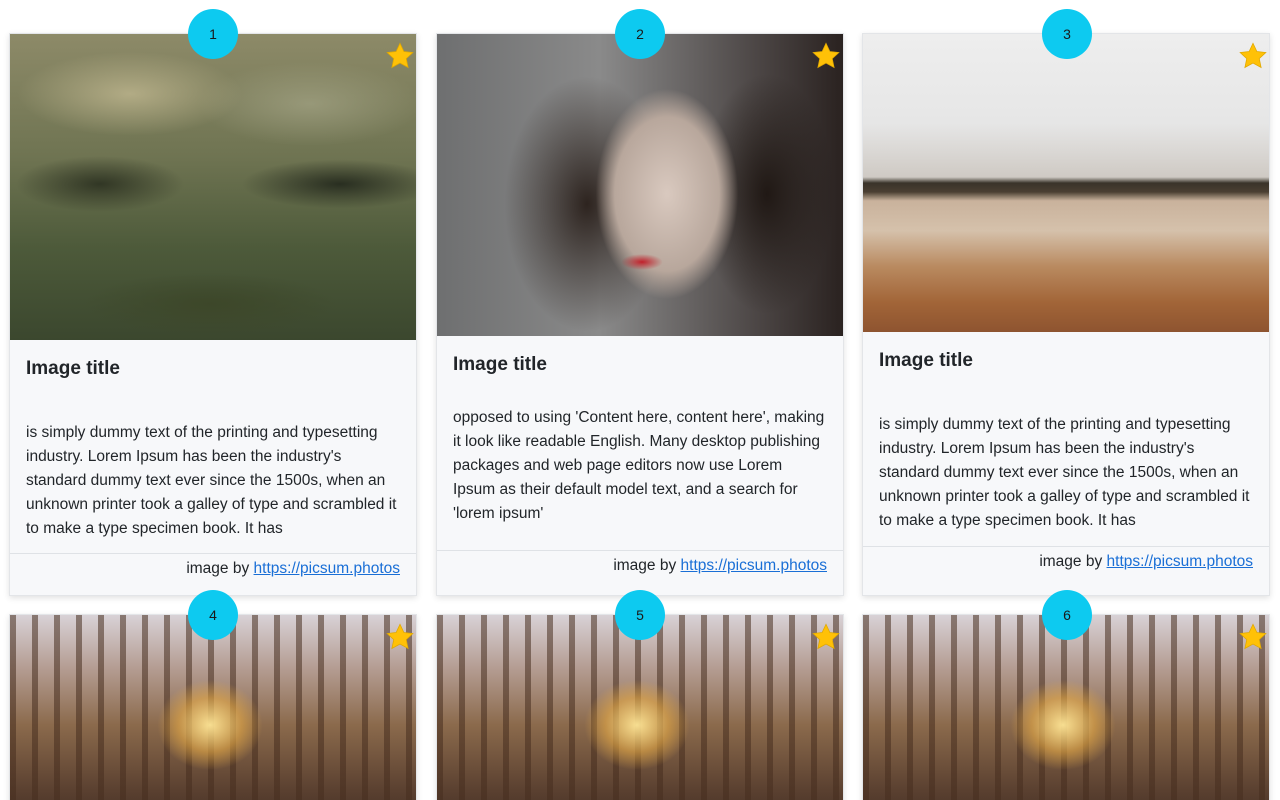 The width and height of the screenshot is (1280, 800). Describe the element at coordinates (213, 615) in the screenshot. I see `card-number-badge: 4` at that location.